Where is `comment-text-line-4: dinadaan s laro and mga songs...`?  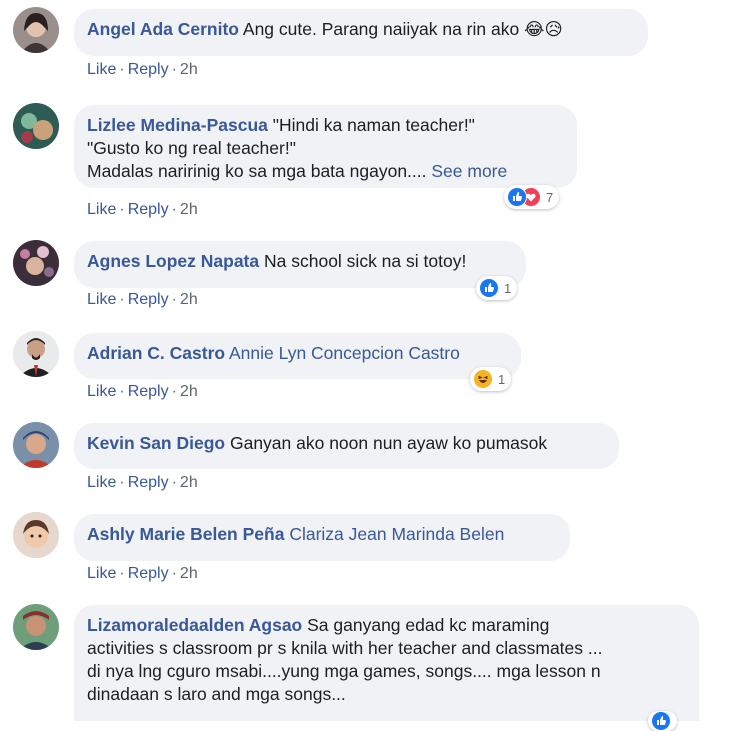
comment-text-line-4: dinadaan s laro and mga songs... is located at coordinates (216, 694).